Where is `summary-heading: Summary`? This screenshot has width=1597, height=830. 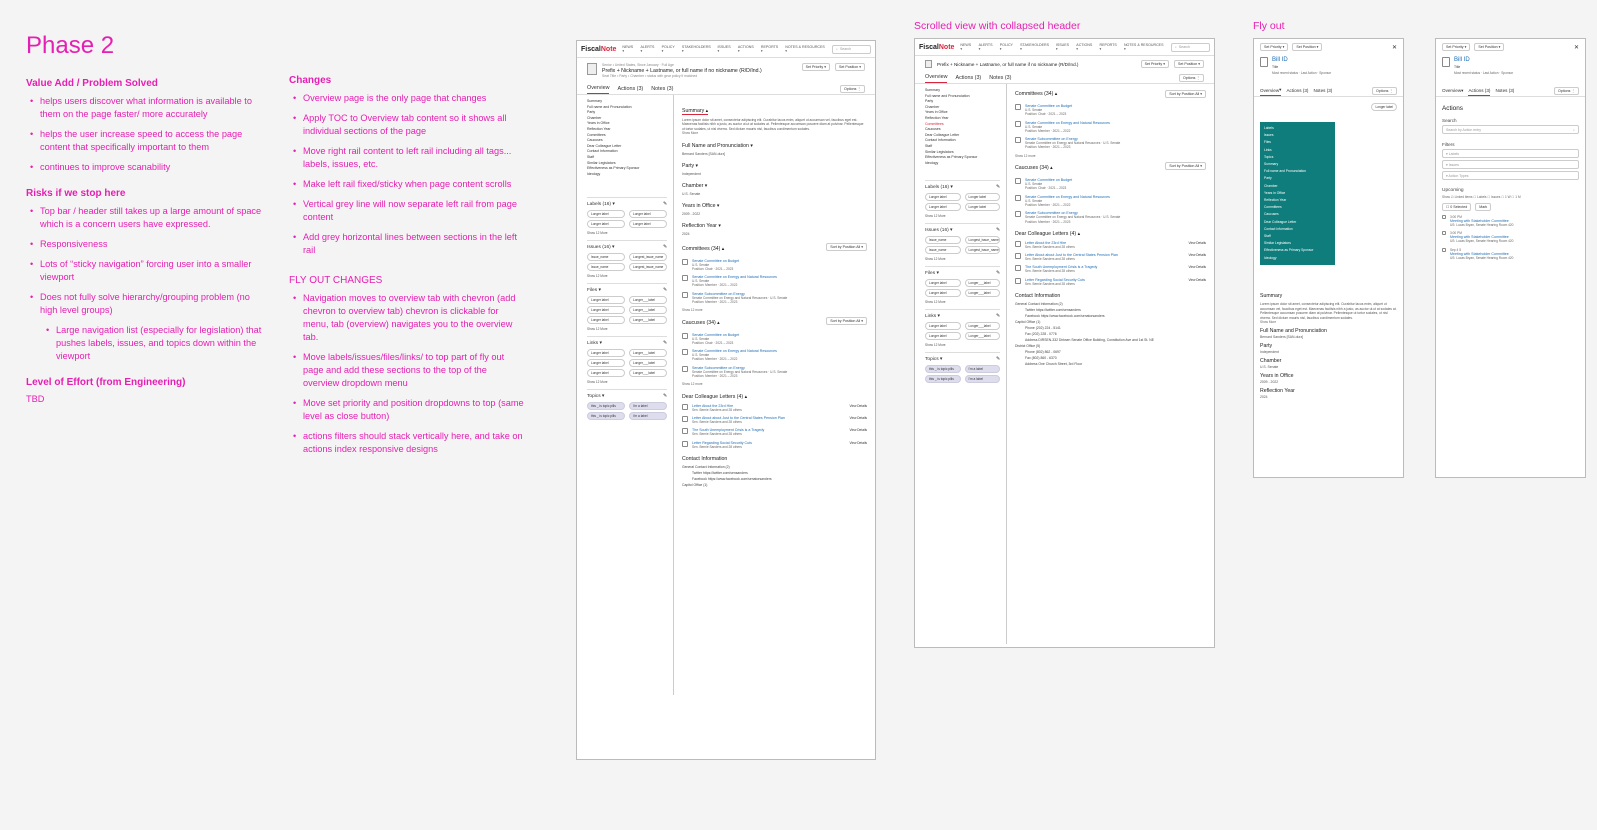
summary-heading: Summary is located at coordinates (1328, 296).